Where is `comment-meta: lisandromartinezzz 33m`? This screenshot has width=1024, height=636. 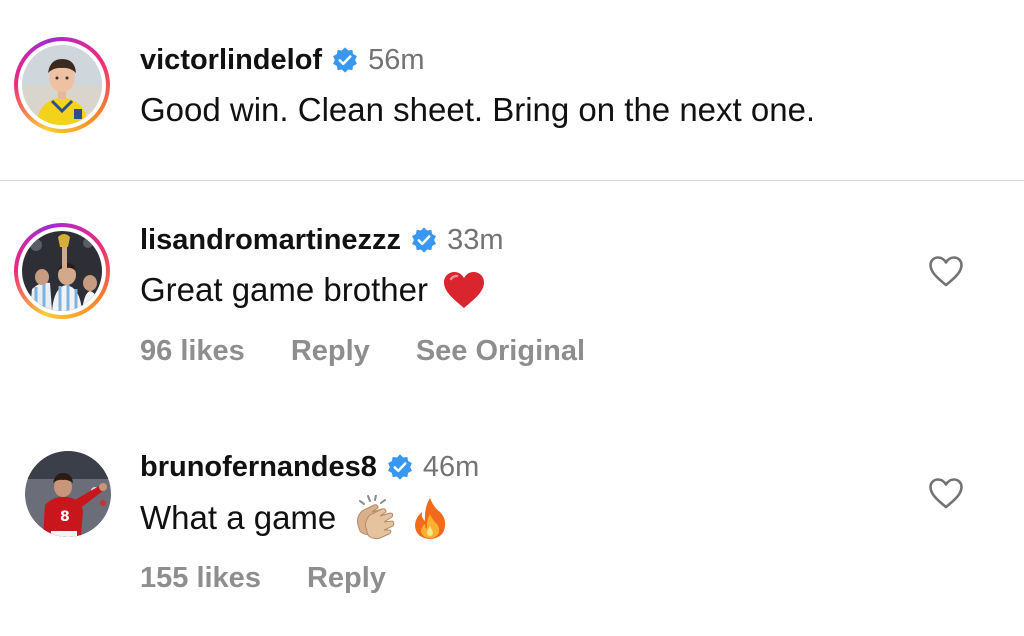 comment-meta: lisandromartinezzz 33m is located at coordinates (321, 240).